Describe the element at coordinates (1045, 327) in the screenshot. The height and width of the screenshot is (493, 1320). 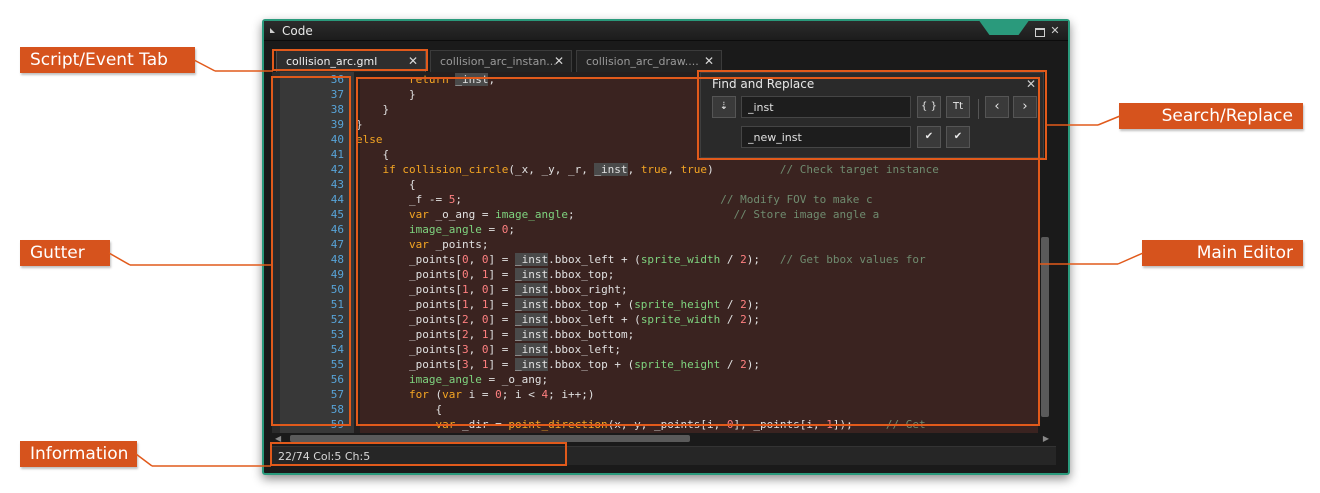
I see `vertical-scroll-thumb` at that location.